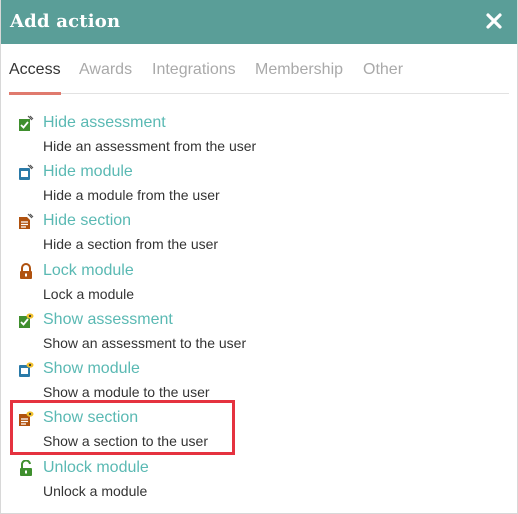  Describe the element at coordinates (65, 21) in the screenshot. I see `dialog-title: Add action` at that location.